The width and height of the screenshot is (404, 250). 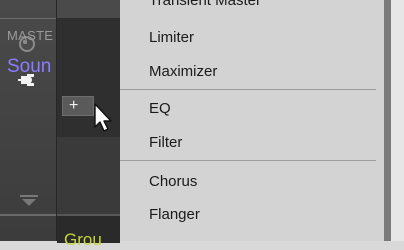 What do you see at coordinates (165, 142) in the screenshot?
I see `menu-item-filter: Filter` at bounding box center [165, 142].